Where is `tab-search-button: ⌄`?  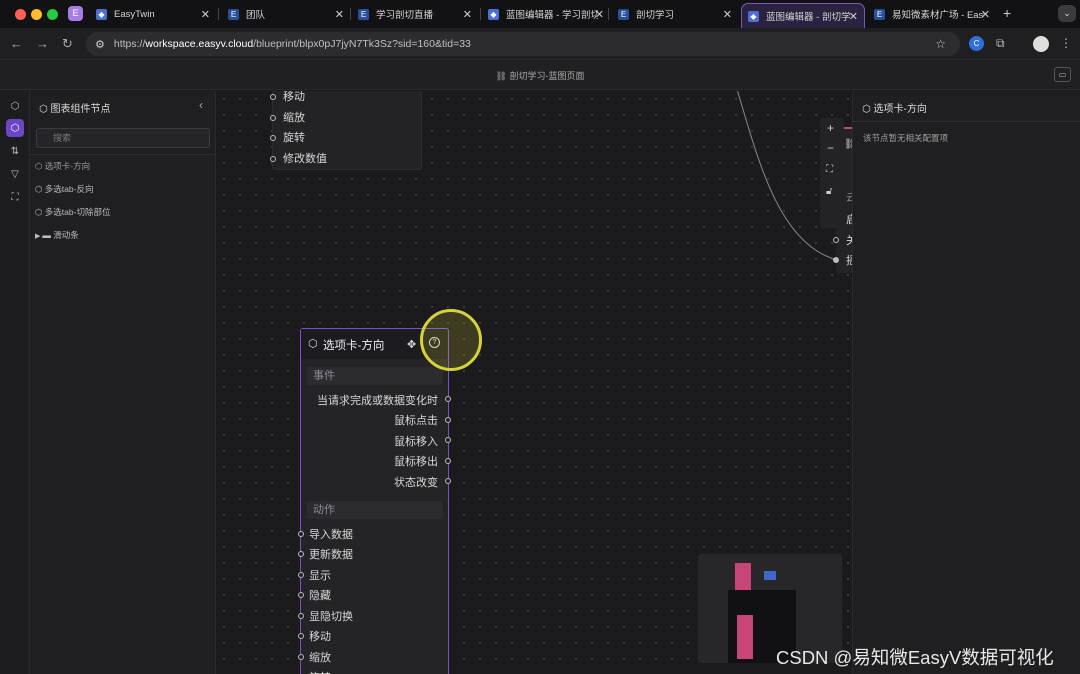
tab-search-button: ⌄ is located at coordinates (1067, 13).